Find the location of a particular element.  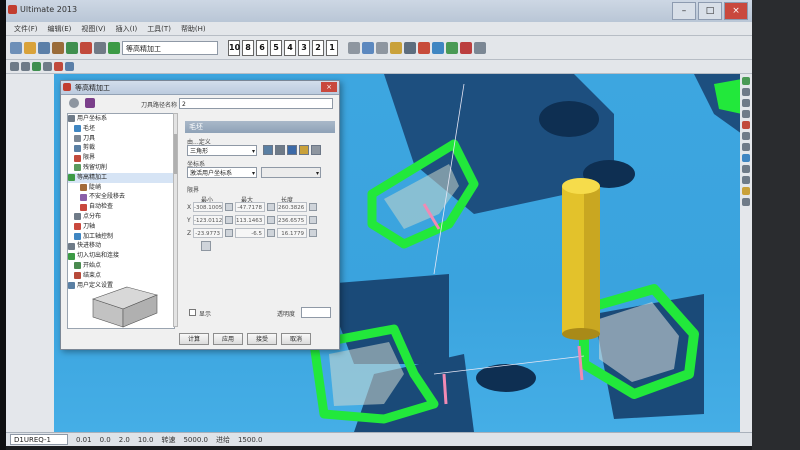

calculate-block-icon is located at coordinates (268, 150).